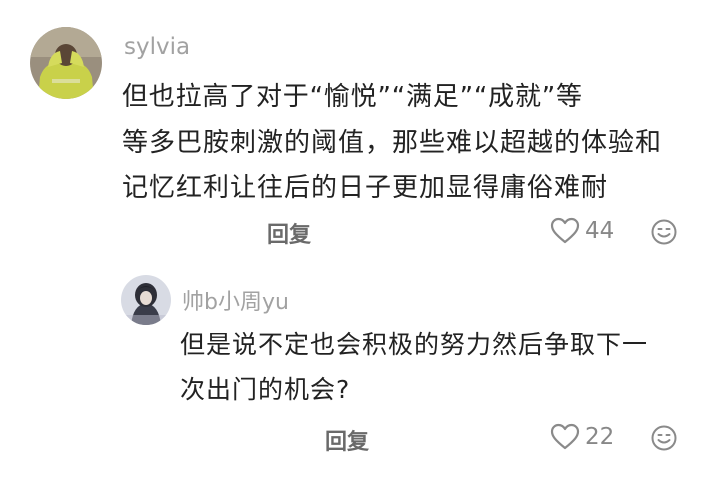 The width and height of the screenshot is (720, 478). Describe the element at coordinates (352, 97) in the screenshot. I see `comment-text-line: 但也拉高了对于“愉悦”“满足”“成就”等` at that location.